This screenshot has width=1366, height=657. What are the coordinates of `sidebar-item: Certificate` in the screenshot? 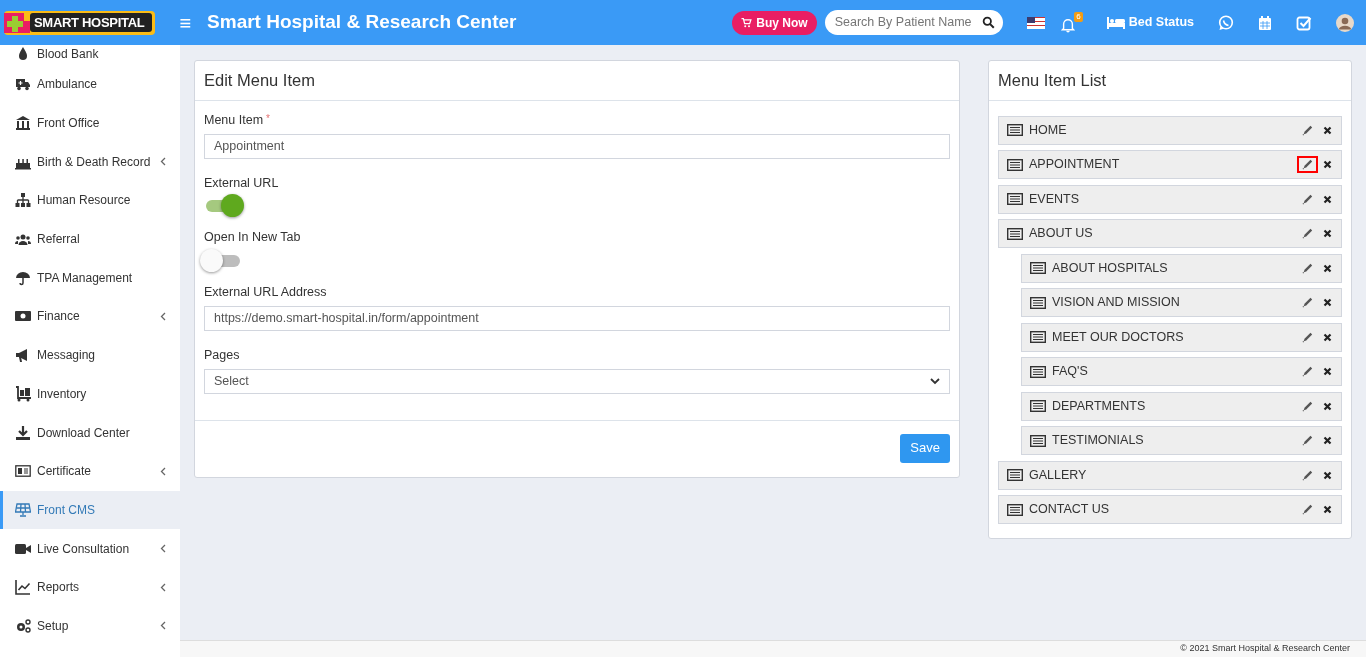 It's located at (90, 471).